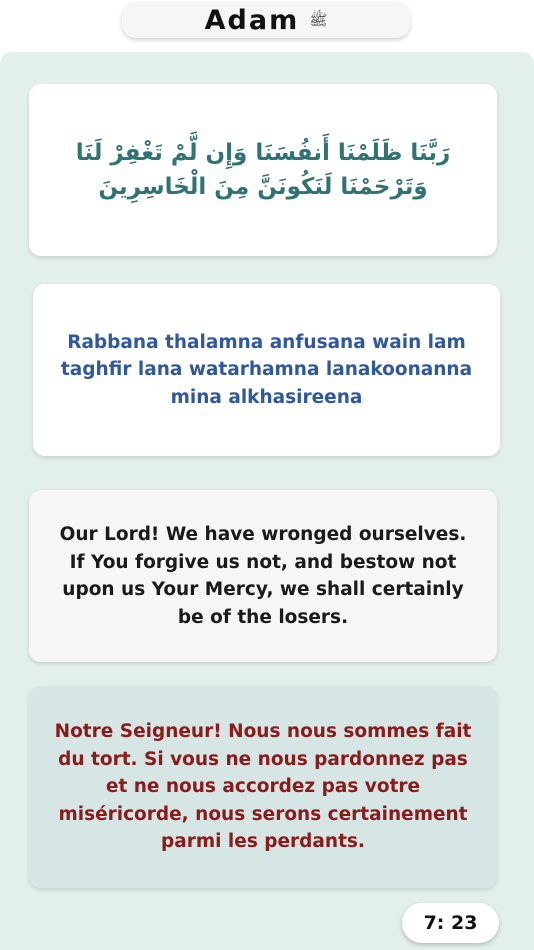  I want to click on honorific-icon: ﷺ, so click(318, 19).